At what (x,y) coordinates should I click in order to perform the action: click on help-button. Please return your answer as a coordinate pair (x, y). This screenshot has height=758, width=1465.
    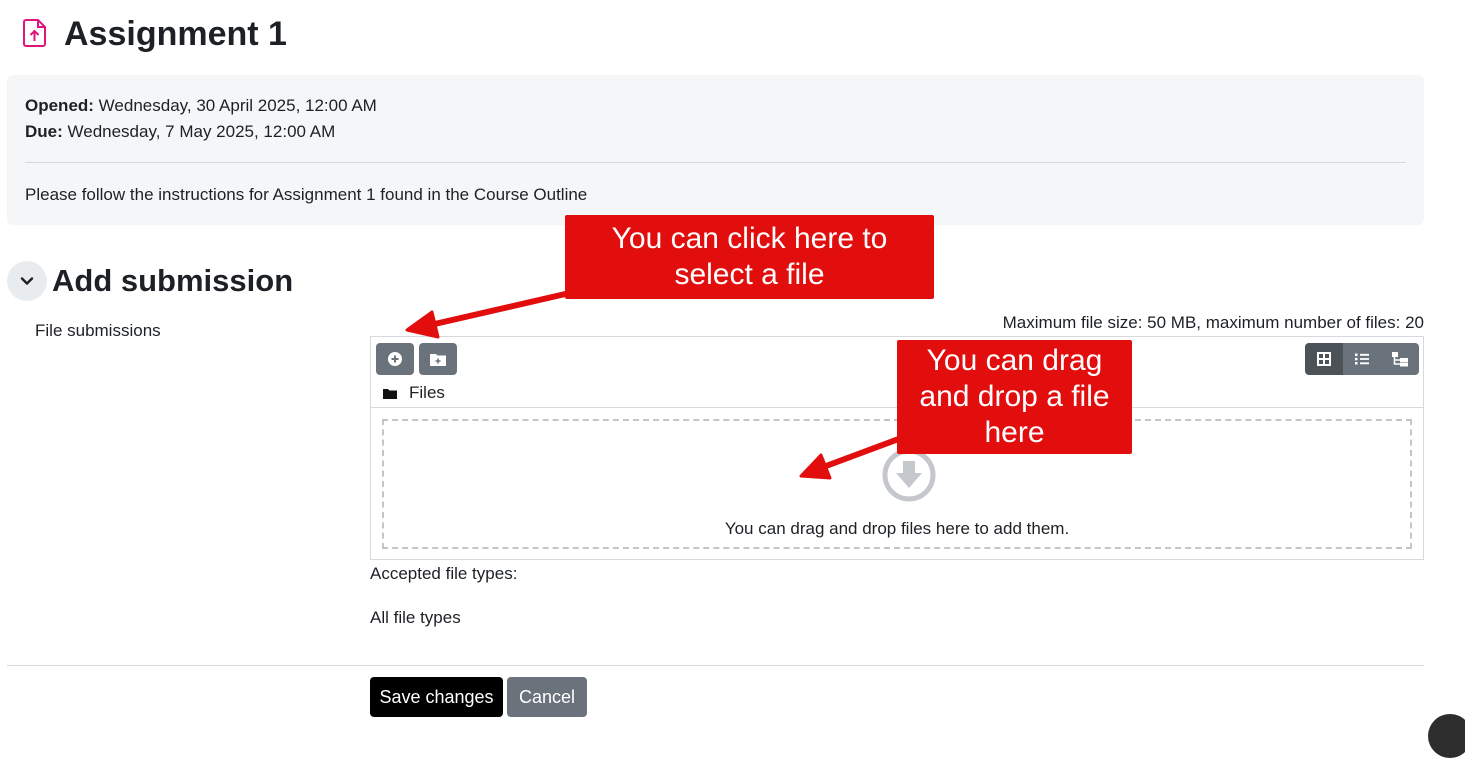
    Looking at the image, I should click on (1446, 736).